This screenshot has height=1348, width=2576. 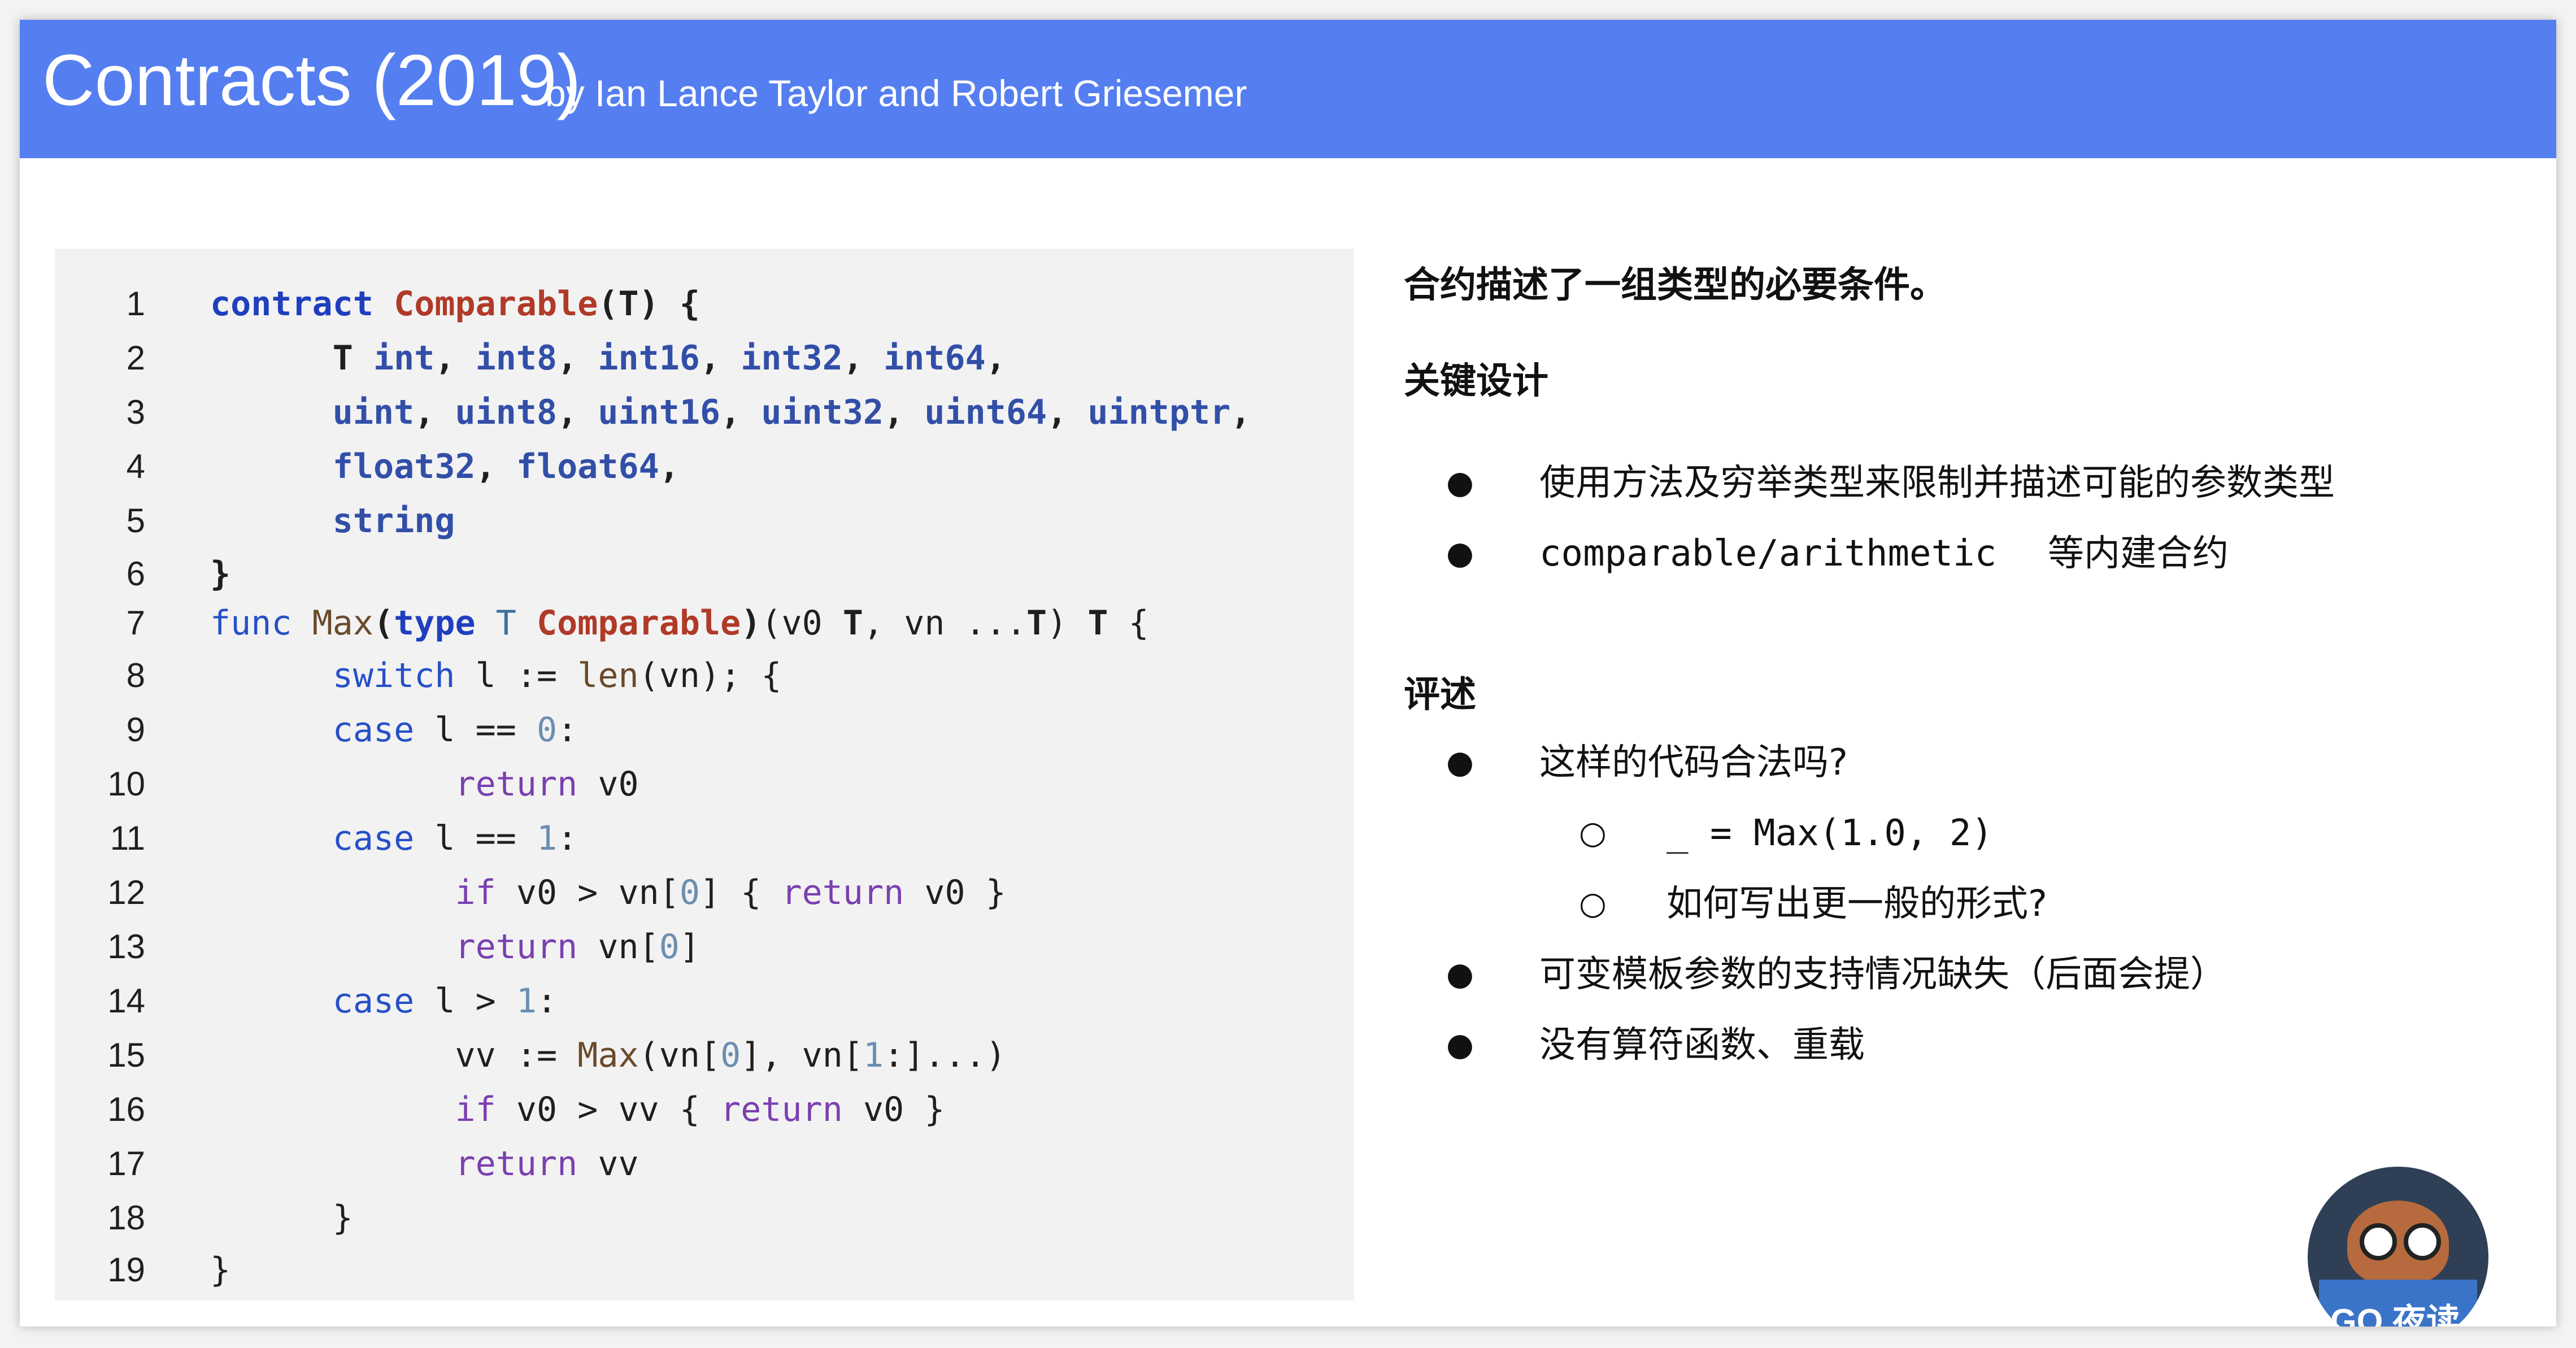 What do you see at coordinates (1856, 904) in the screenshot?
I see `review-sub-text: 如何写出更一般的形式?` at bounding box center [1856, 904].